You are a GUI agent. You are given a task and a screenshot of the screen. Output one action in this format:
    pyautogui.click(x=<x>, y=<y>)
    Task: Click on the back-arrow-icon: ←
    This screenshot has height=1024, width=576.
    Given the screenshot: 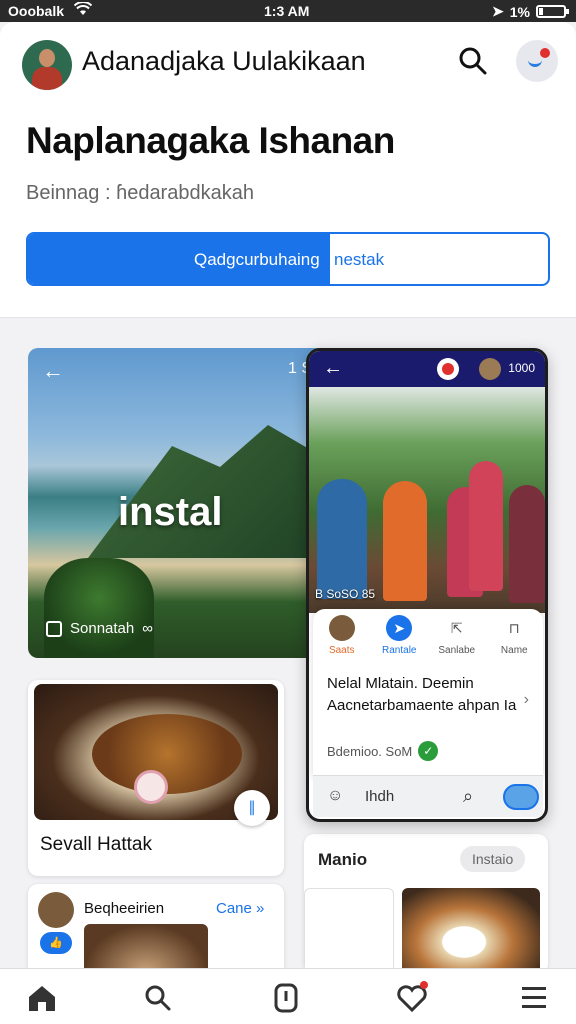 What is the action you would take?
    pyautogui.click(x=53, y=371)
    